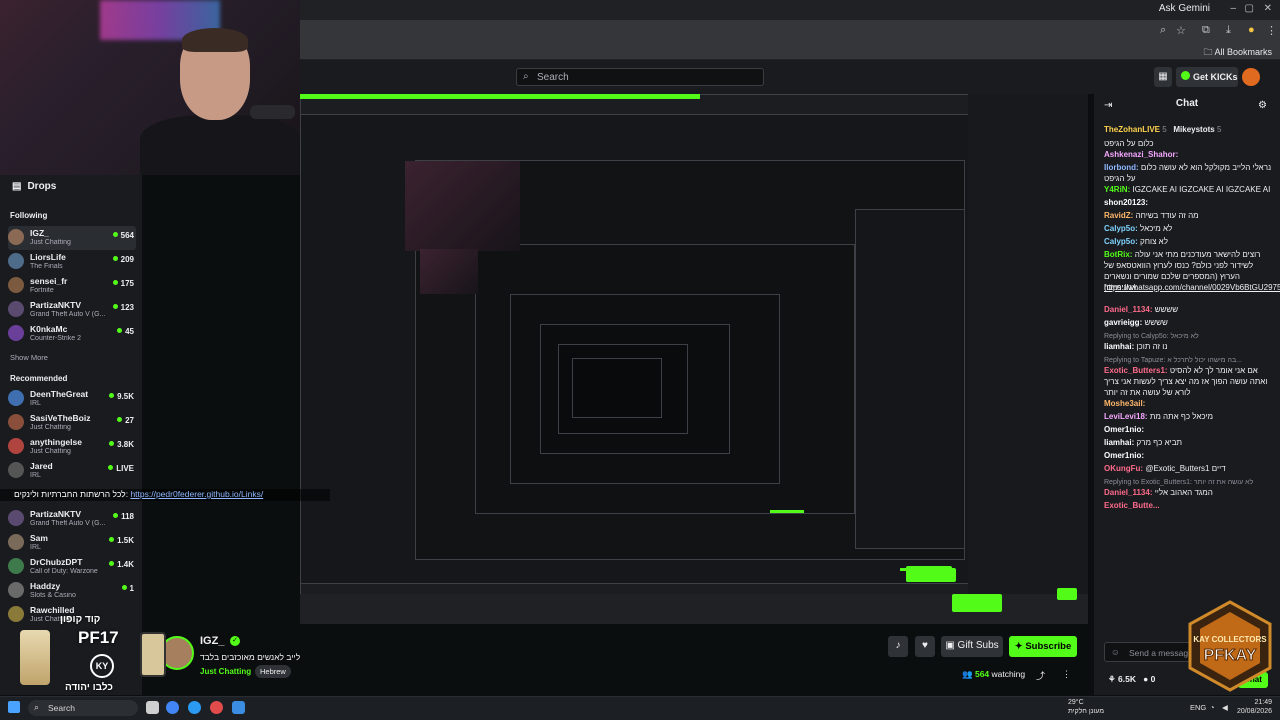 The height and width of the screenshot is (720, 1280). What do you see at coordinates (72, 591) in the screenshot?
I see `sidebar-channel: Haddzy Slots & Casino 1` at bounding box center [72, 591].